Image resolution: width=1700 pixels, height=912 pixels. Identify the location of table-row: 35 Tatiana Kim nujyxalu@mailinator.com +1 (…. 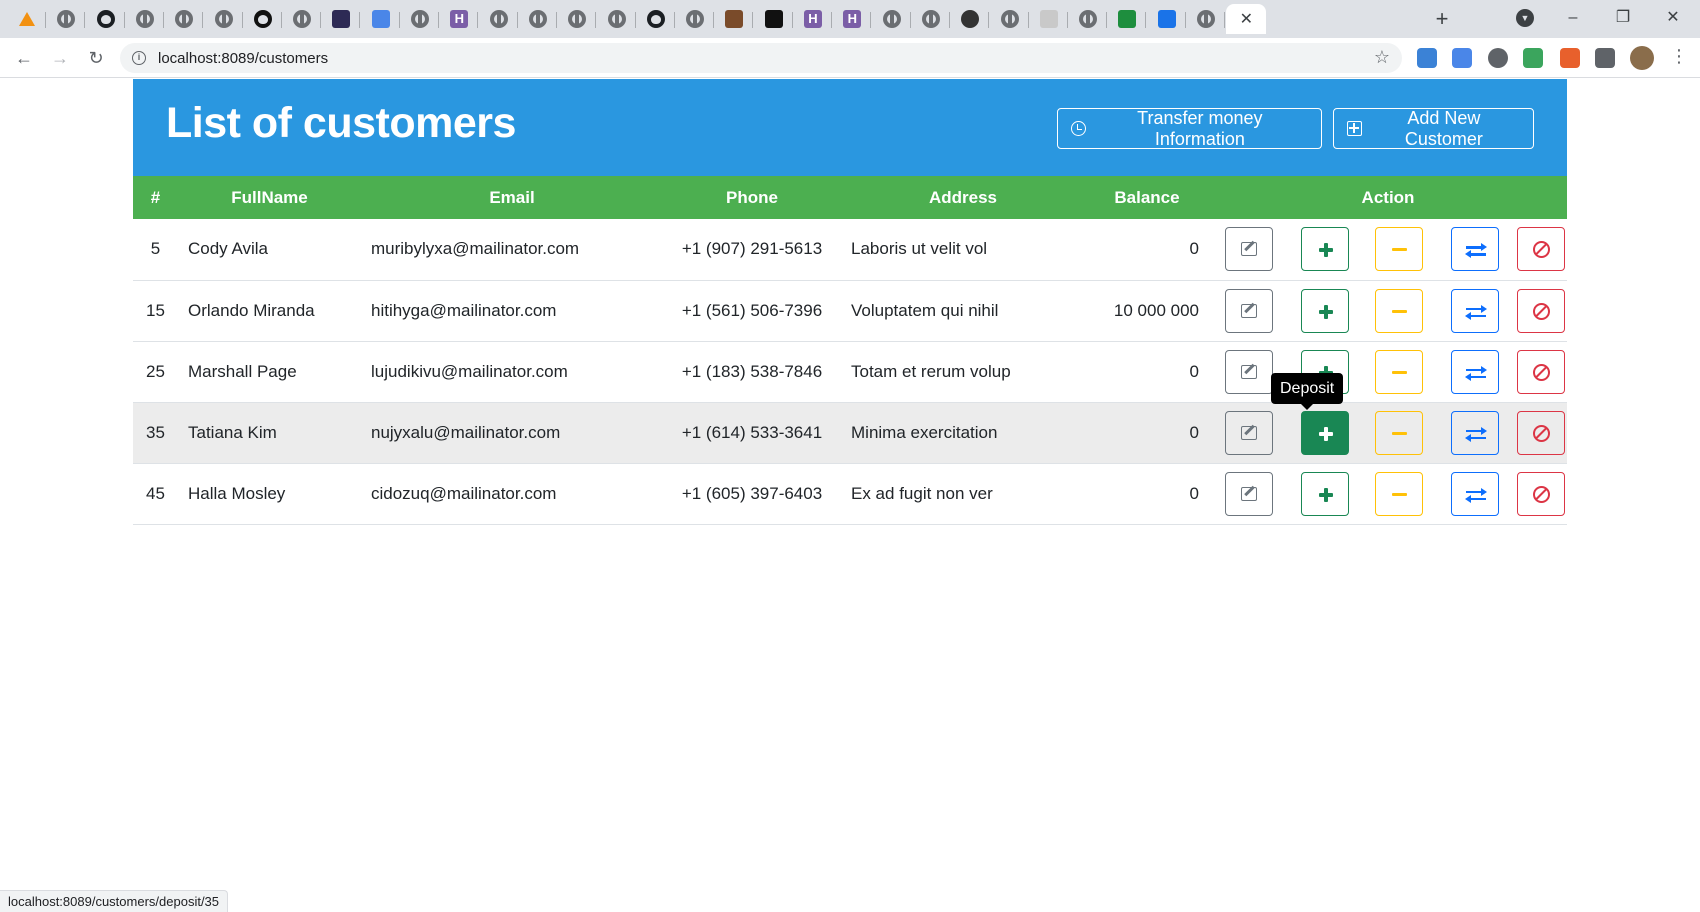
(850, 433).